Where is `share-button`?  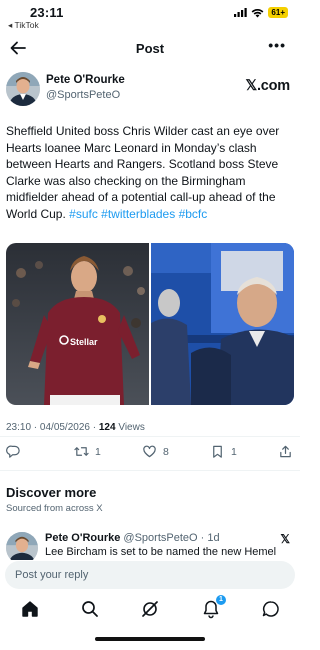 share-button is located at coordinates (285, 451).